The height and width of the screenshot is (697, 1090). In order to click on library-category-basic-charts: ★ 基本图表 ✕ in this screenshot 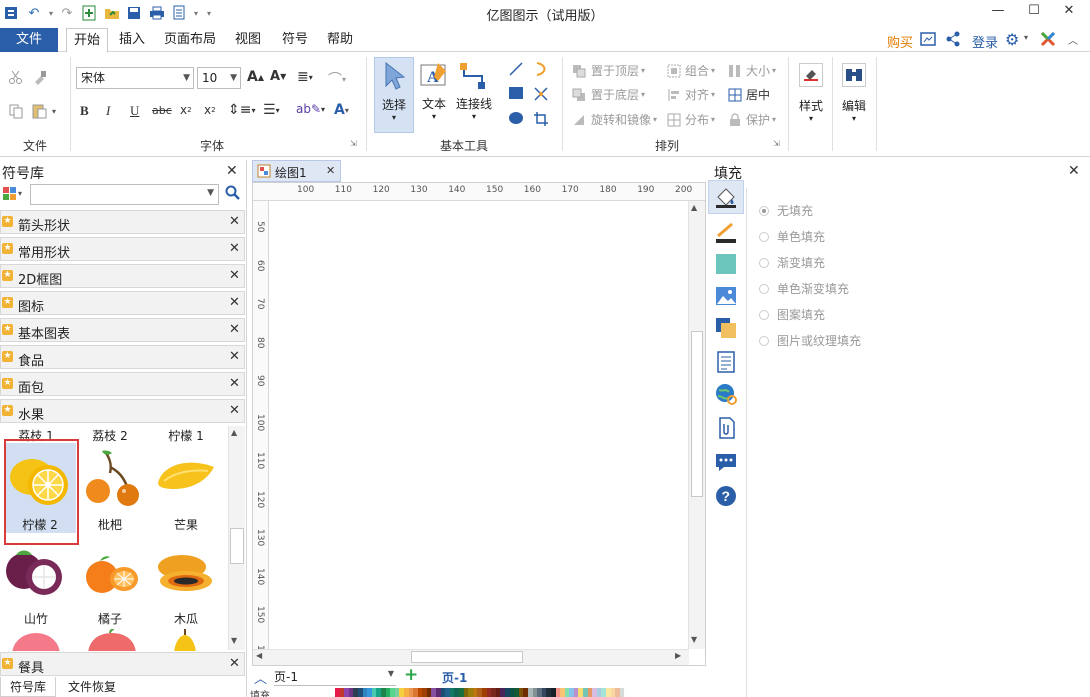, I will do `click(122, 330)`.